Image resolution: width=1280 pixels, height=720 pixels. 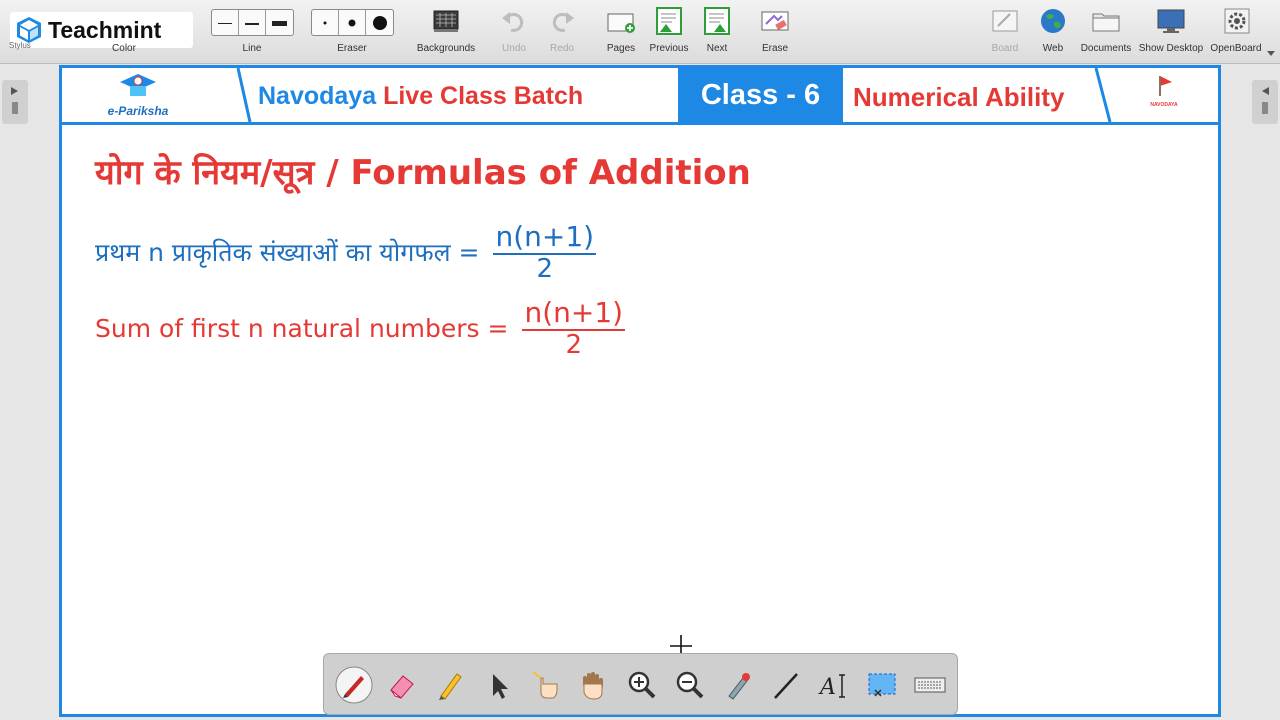 What do you see at coordinates (1165, 86) in the screenshot?
I see `flag-logo-icon` at bounding box center [1165, 86].